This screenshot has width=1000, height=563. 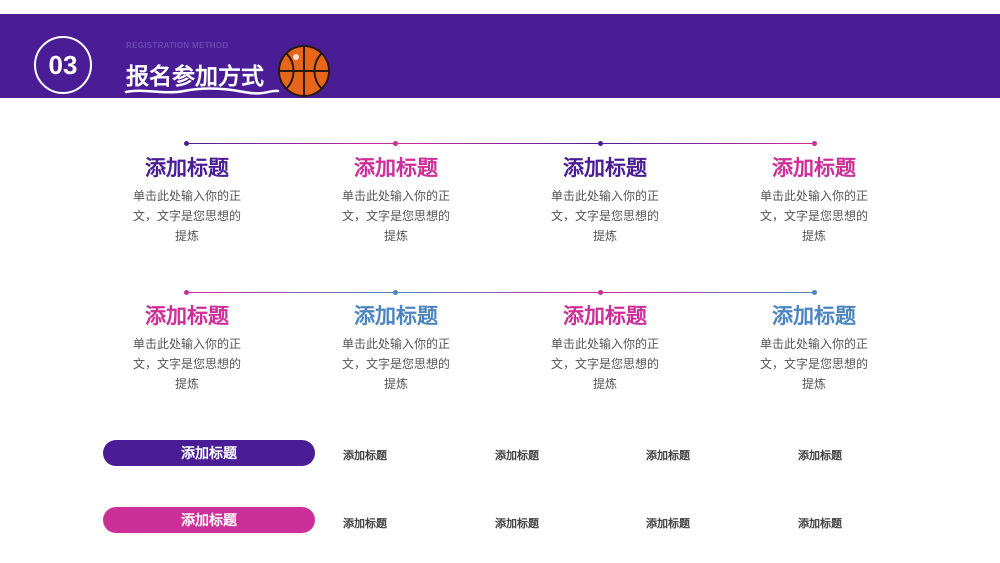 What do you see at coordinates (304, 71) in the screenshot?
I see `basketball-icon` at bounding box center [304, 71].